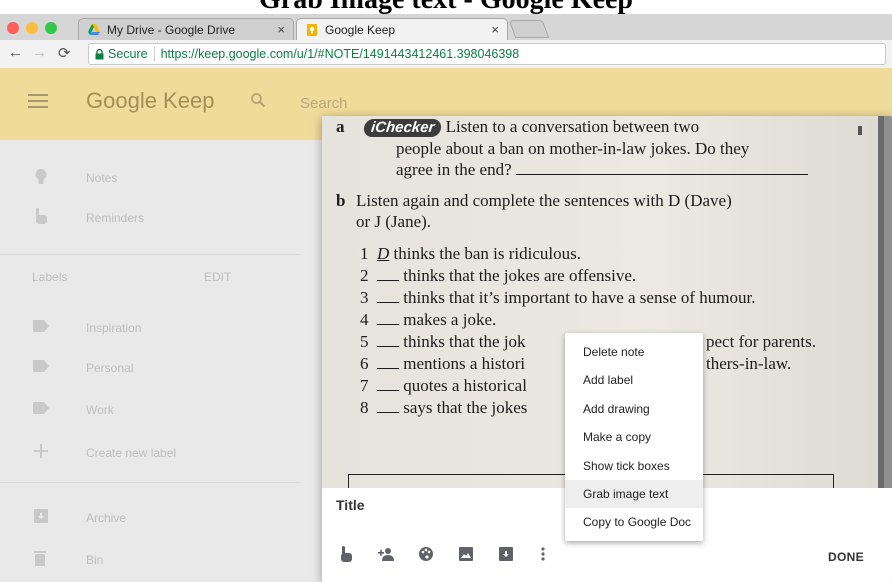 Image resolution: width=892 pixels, height=582 pixels. Describe the element at coordinates (102, 178) in the screenshot. I see `sidebar-item-label: Notes` at that location.